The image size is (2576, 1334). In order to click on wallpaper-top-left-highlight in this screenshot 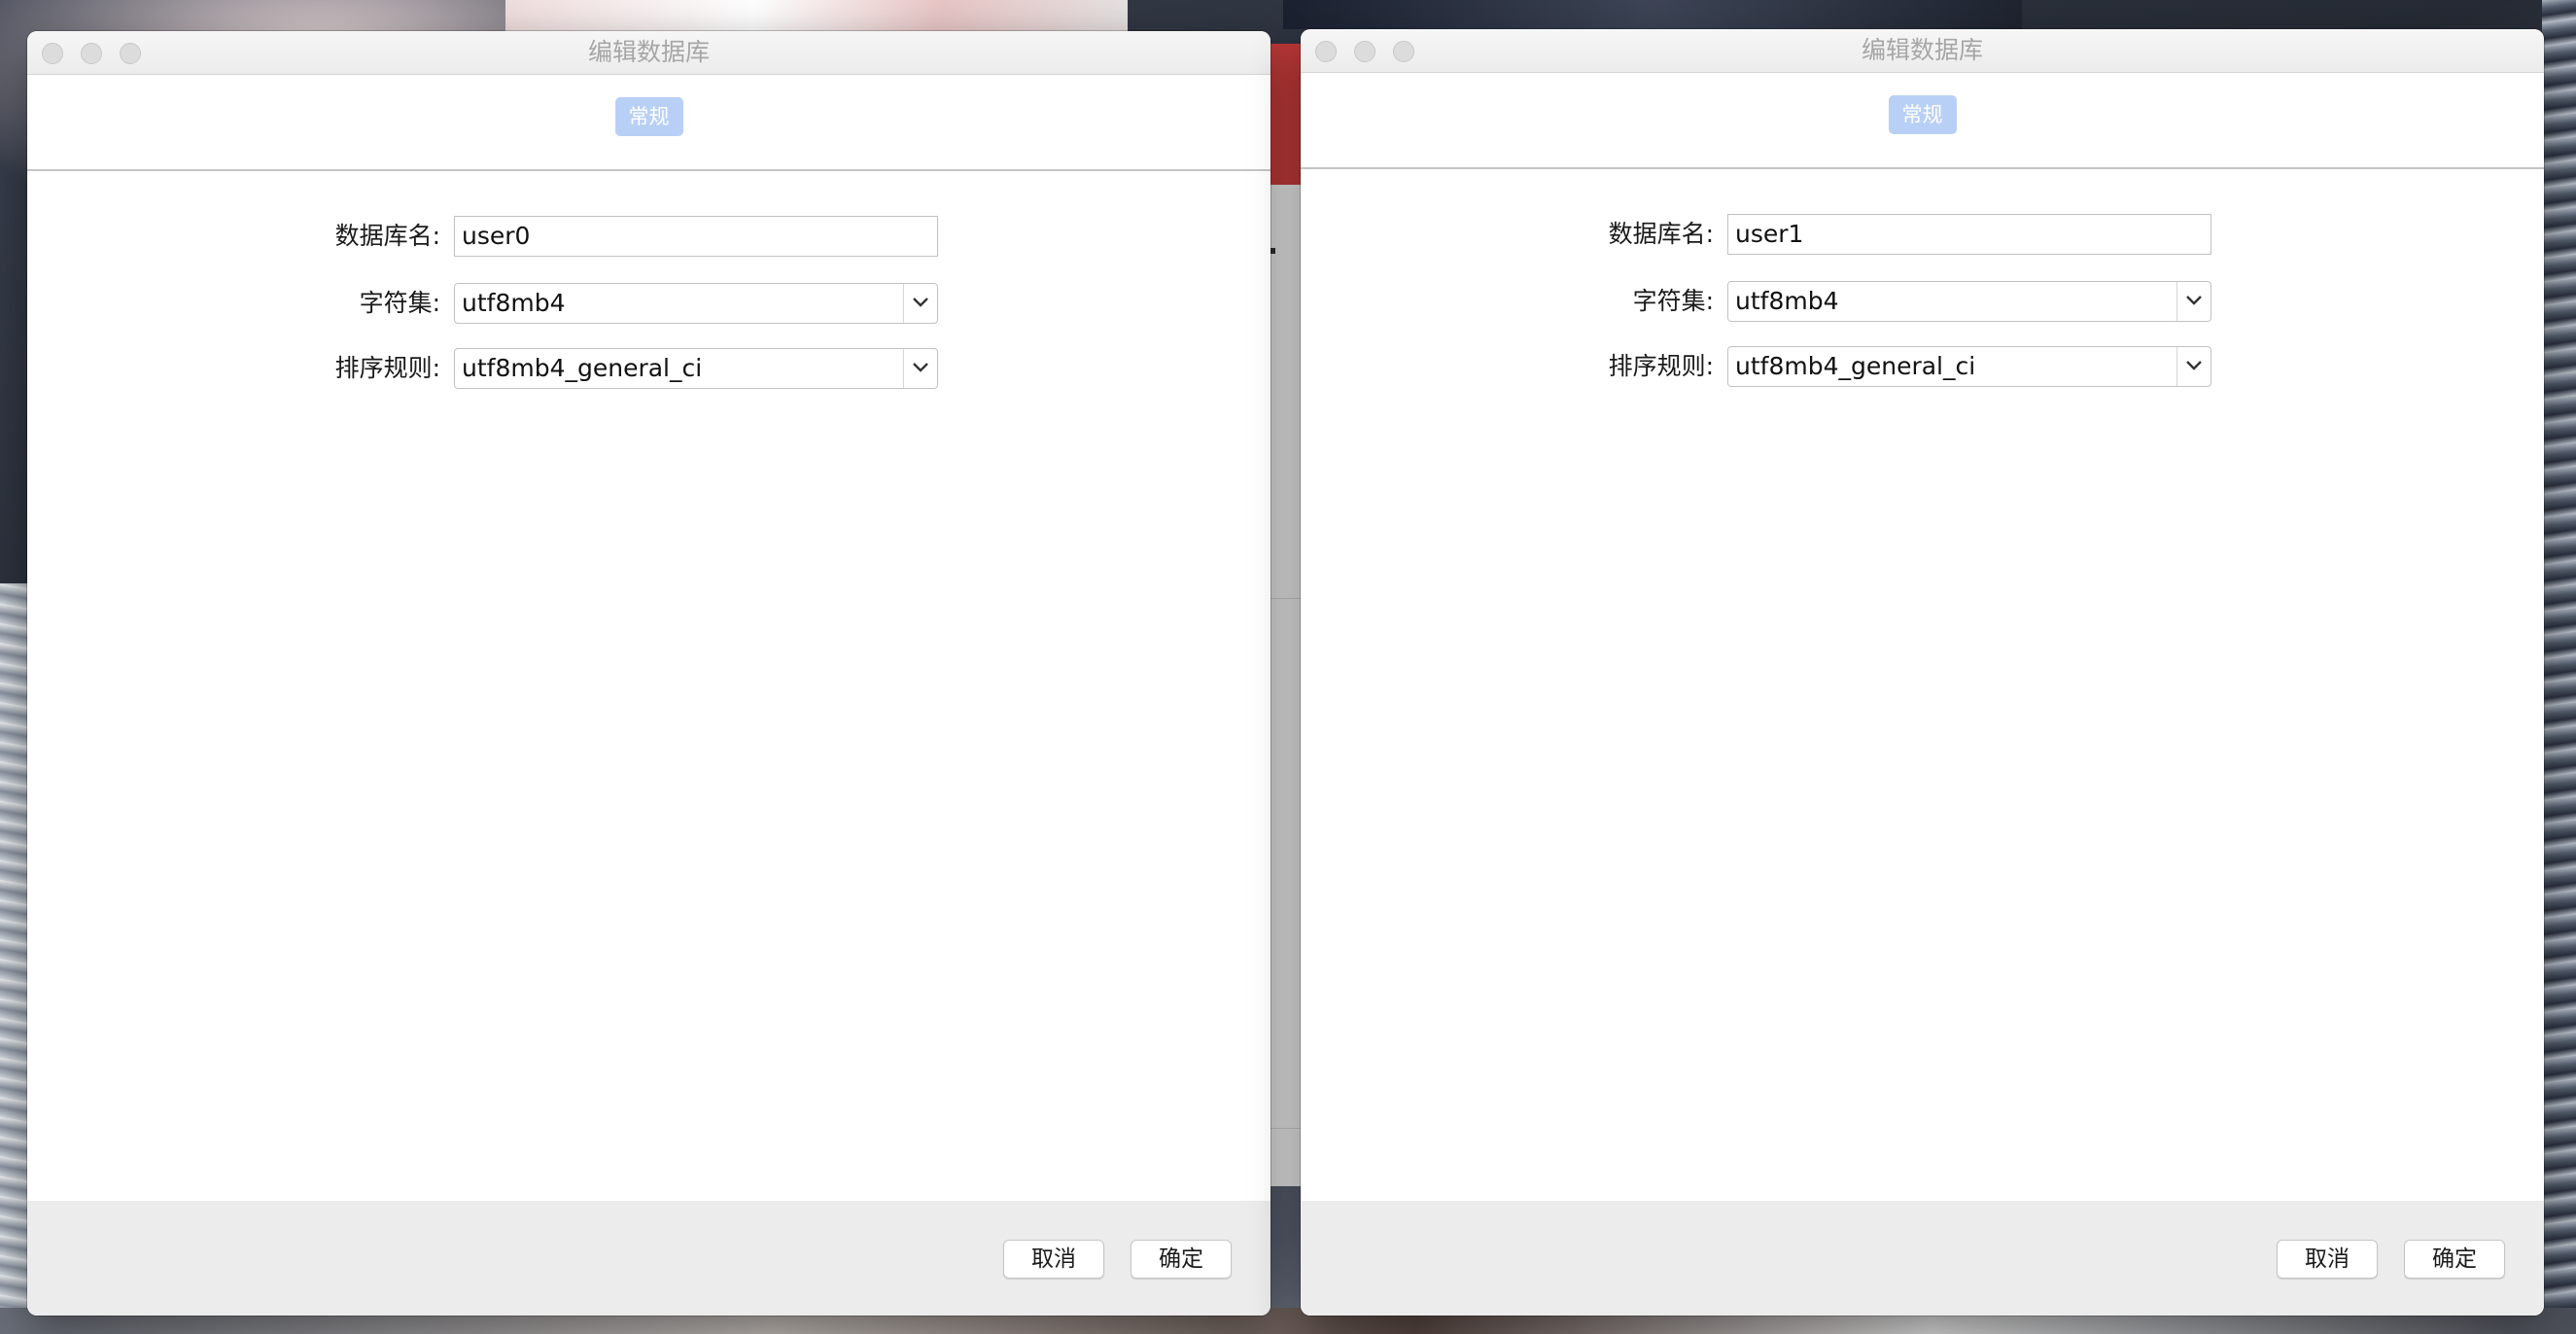, I will do `click(816, 16)`.